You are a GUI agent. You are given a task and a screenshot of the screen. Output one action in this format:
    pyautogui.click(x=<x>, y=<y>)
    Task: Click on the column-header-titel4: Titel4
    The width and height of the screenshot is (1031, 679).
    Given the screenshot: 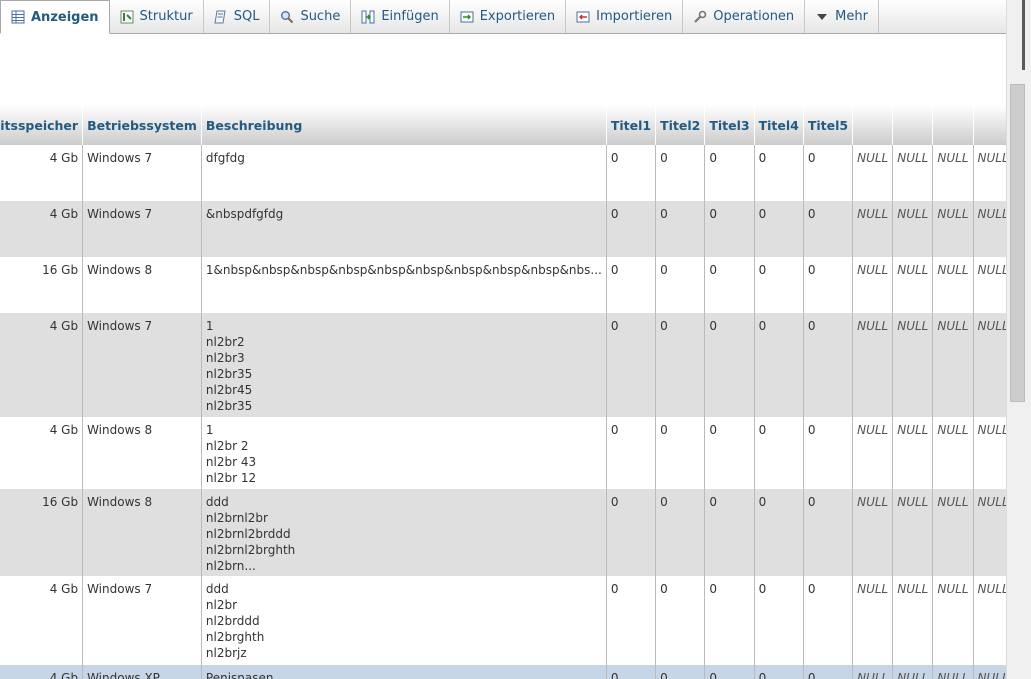 What is the action you would take?
    pyautogui.click(x=779, y=125)
    